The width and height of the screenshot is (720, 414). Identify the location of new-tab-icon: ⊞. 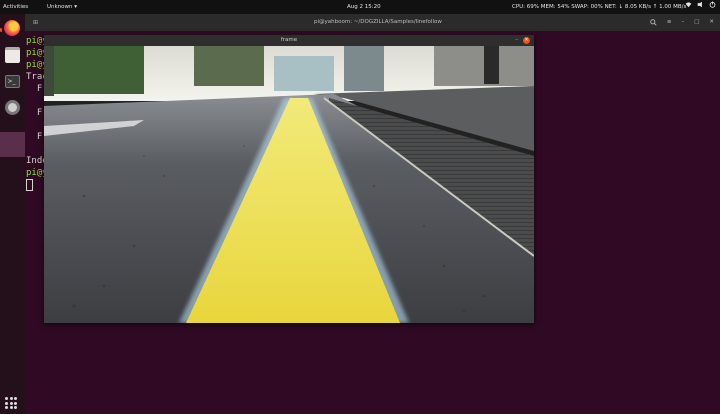
(35, 22).